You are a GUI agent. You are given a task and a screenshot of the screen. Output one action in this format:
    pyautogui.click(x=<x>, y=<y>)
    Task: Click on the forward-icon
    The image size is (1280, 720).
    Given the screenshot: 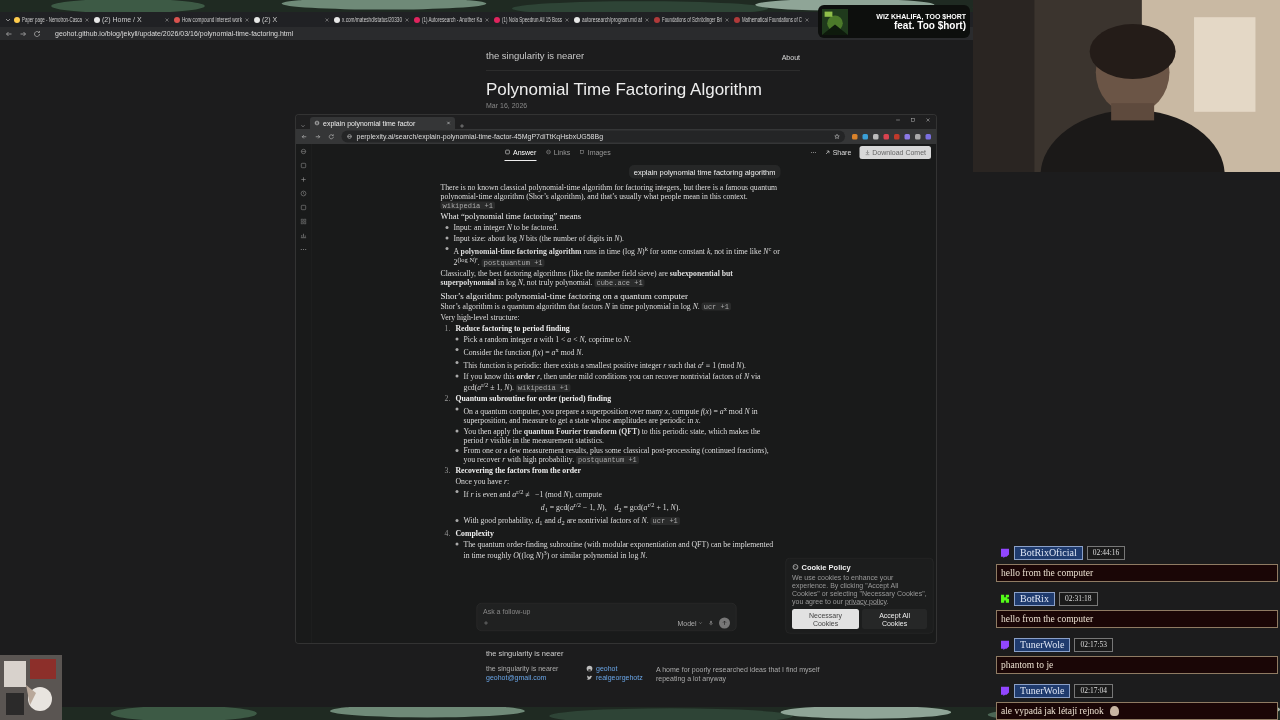 What is the action you would take?
    pyautogui.click(x=23, y=33)
    